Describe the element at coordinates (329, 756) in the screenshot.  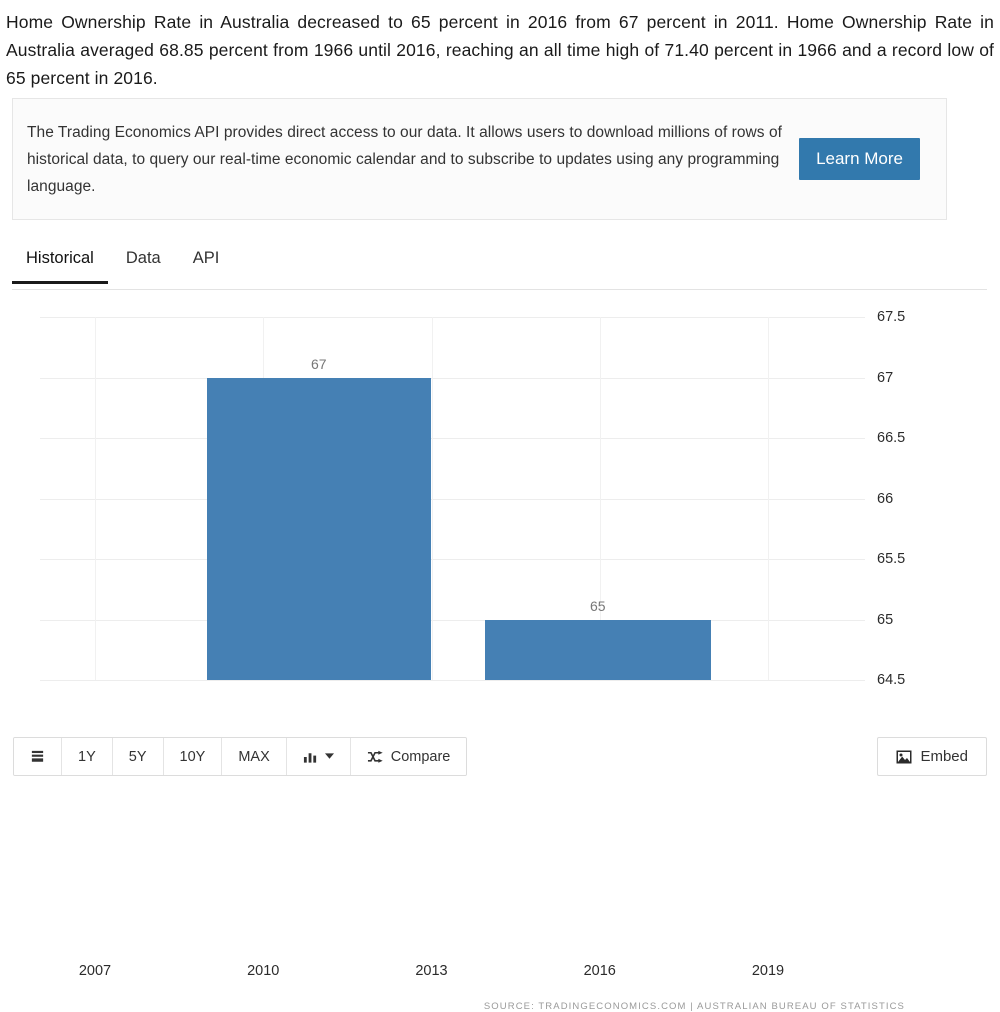
I see `chevron-down-icon` at that location.